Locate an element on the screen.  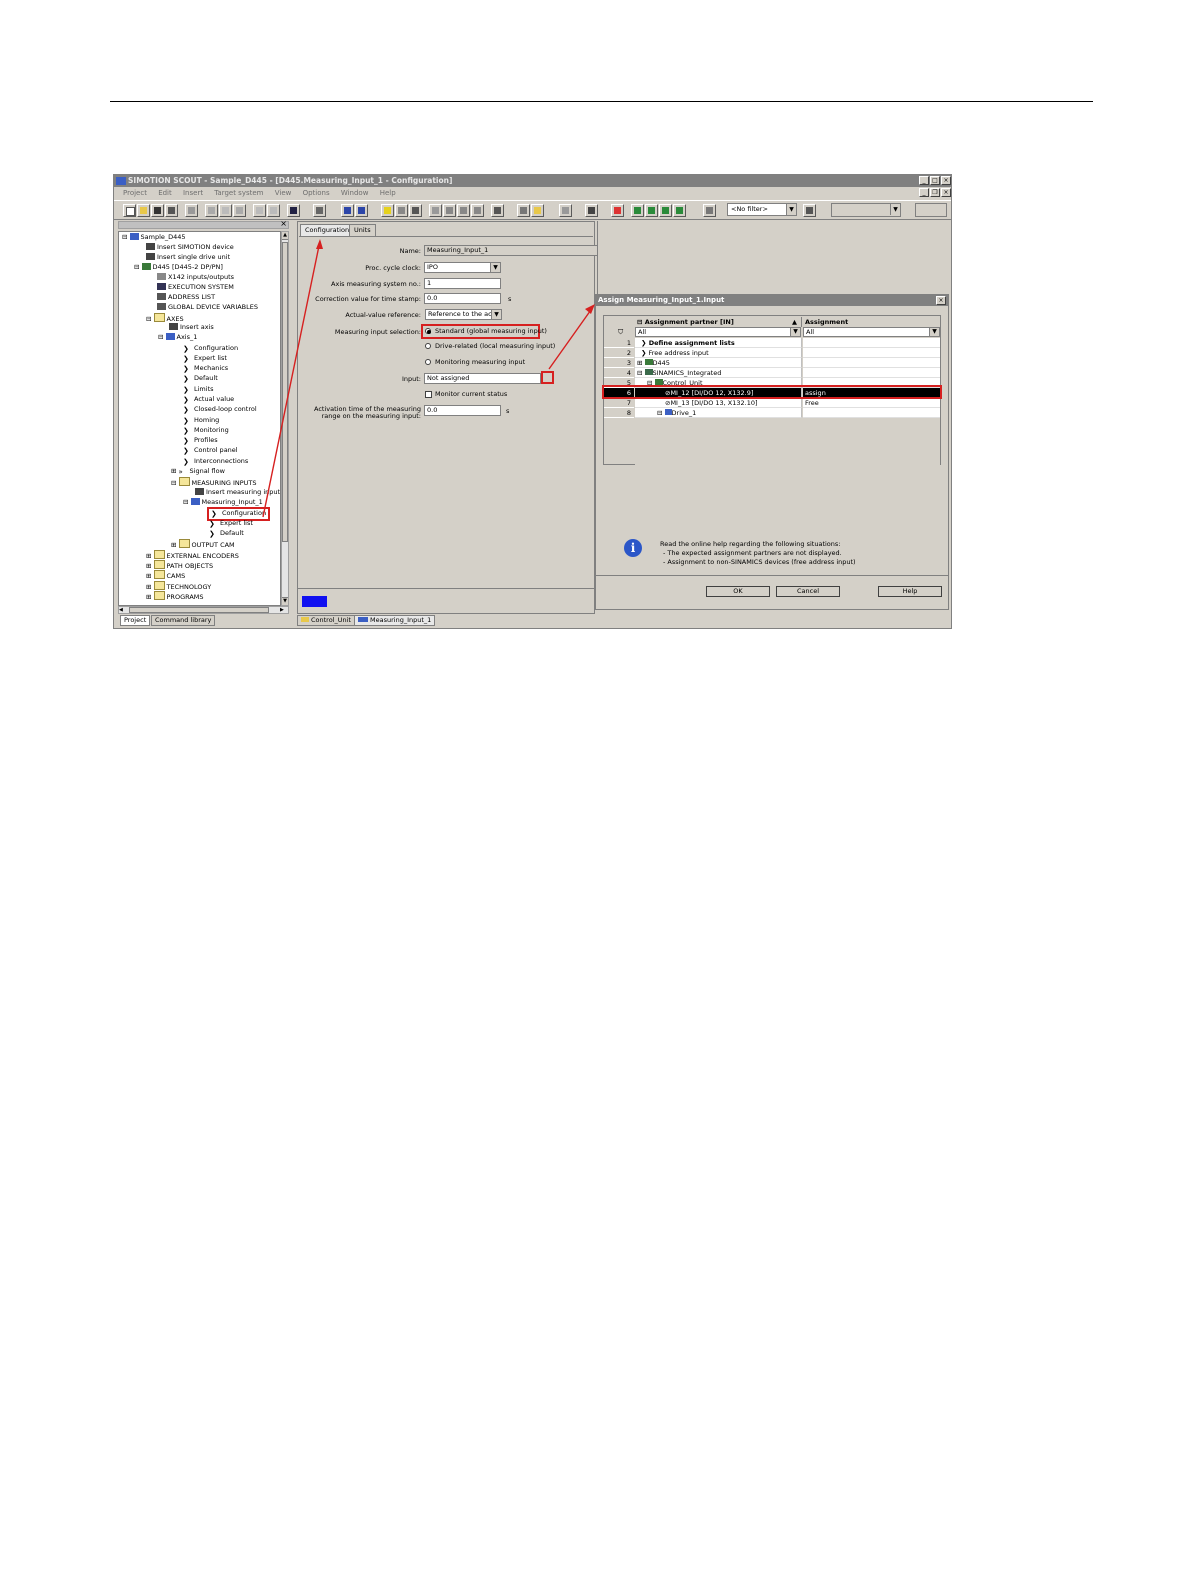
diagnostics-icon is located at coordinates (565, 210).